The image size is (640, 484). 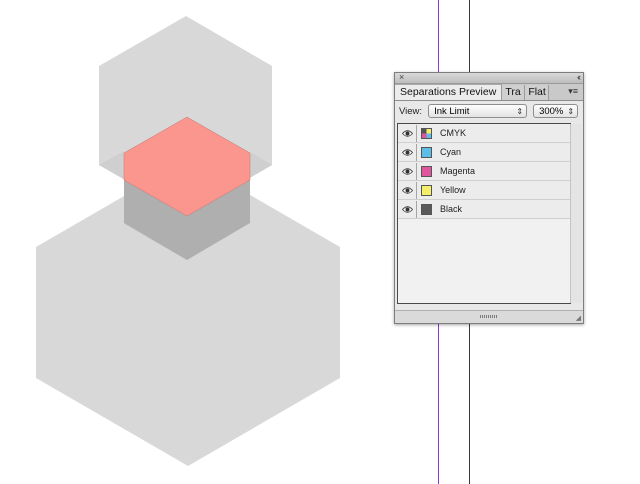 I want to click on separation-label: Black, so click(x=451, y=209).